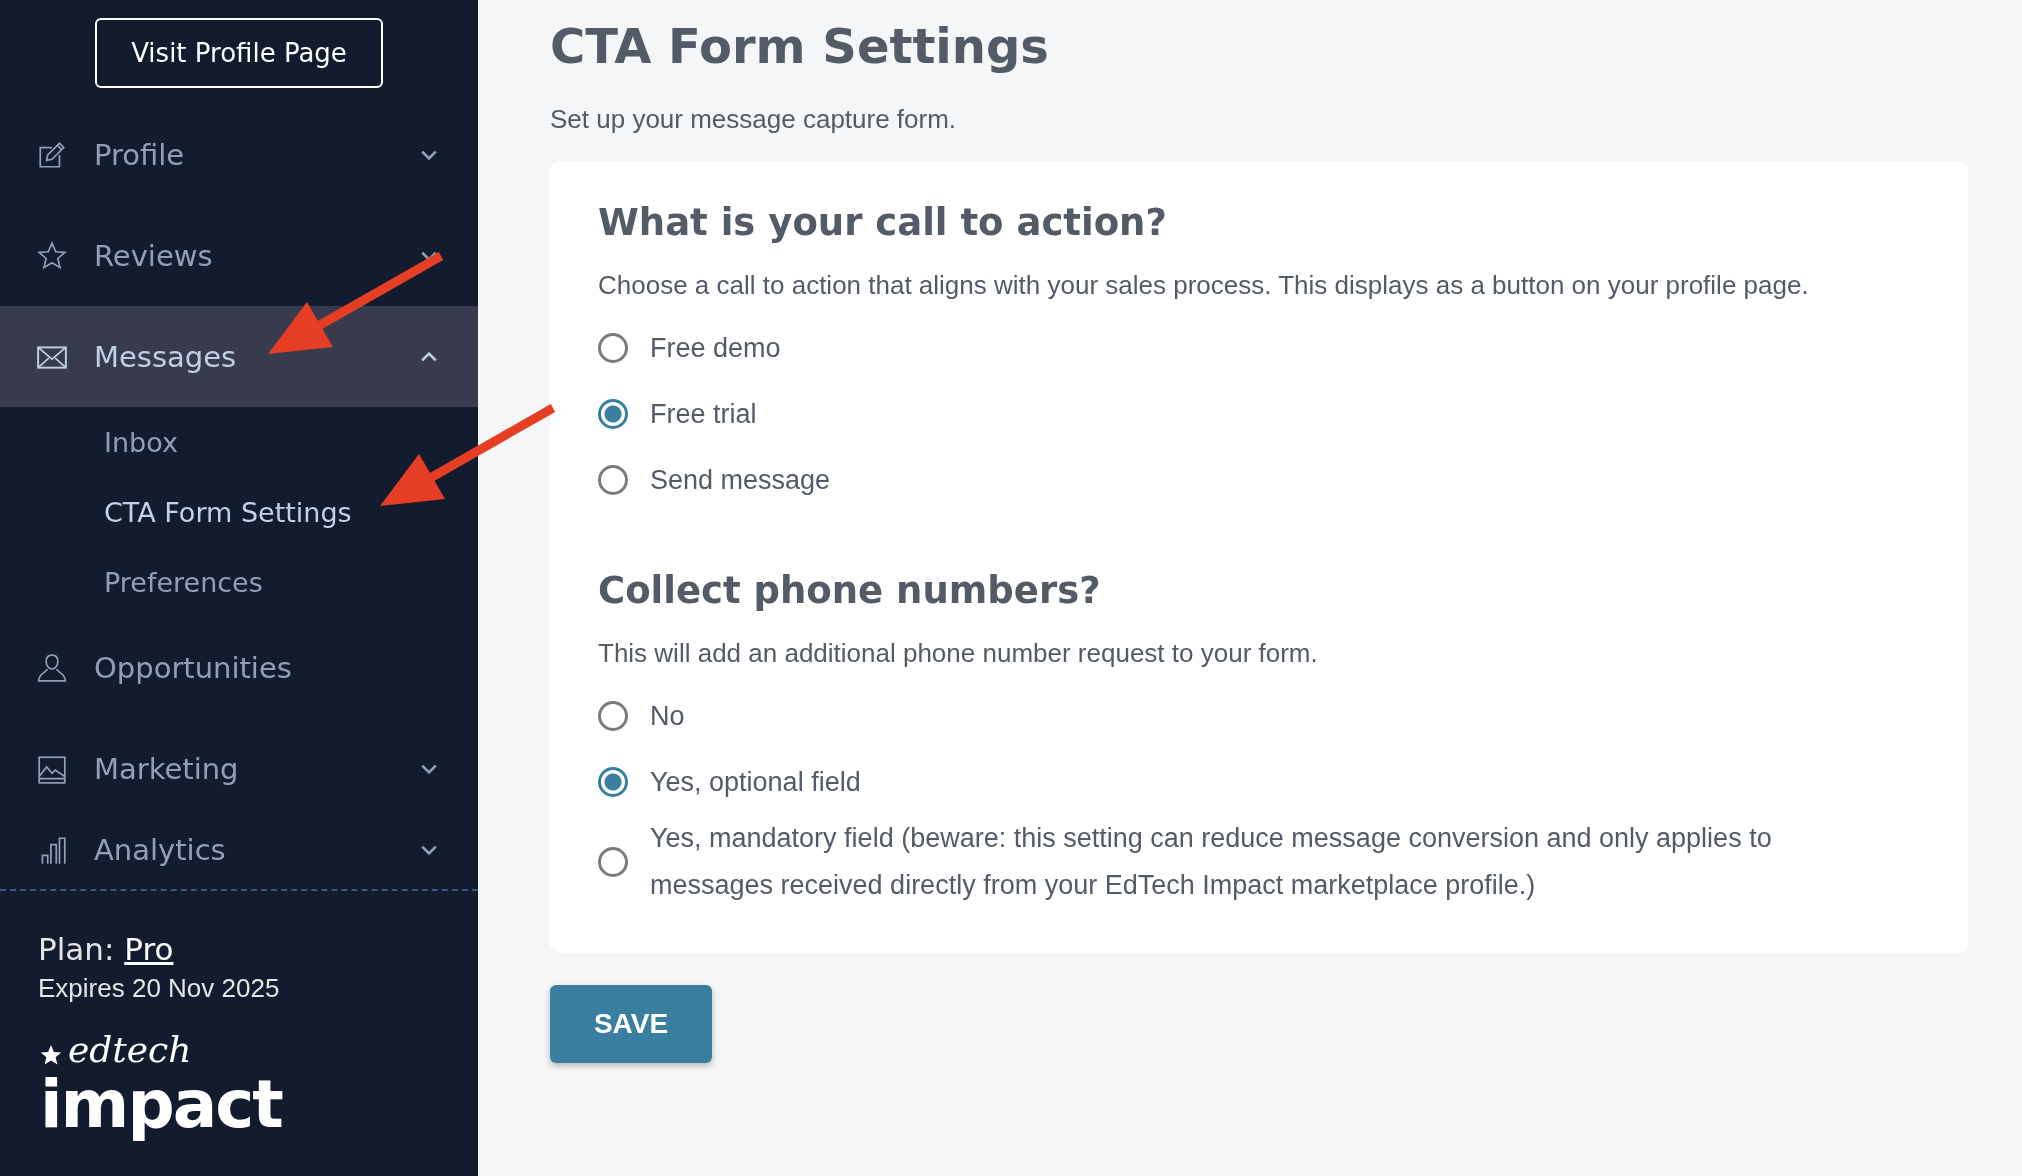 This screenshot has width=2022, height=1176. Describe the element at coordinates (239, 768) in the screenshot. I see `nav-item: Marketing` at that location.